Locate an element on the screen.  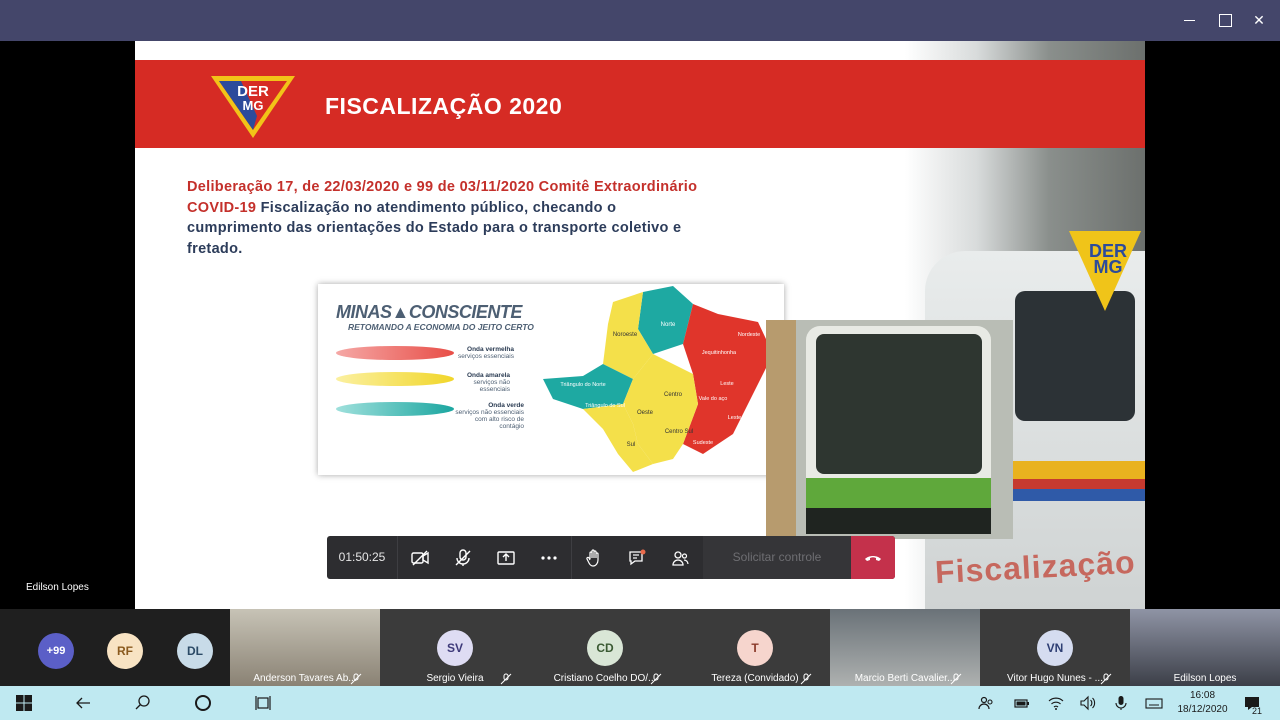
meeting-controls-bar: 01:50:25 Solicitar controle is located at coordinates (611, 557).